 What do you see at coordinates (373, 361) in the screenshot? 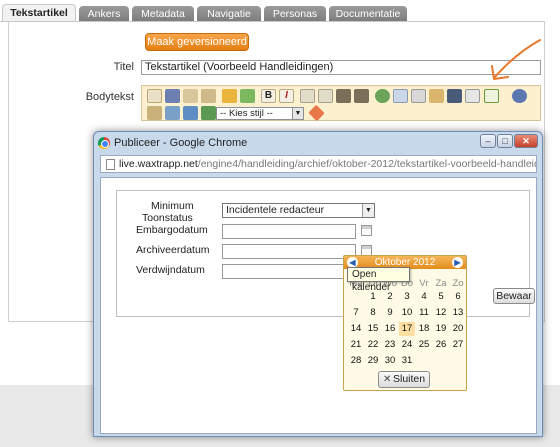
I see `calendar-day: 29` at bounding box center [373, 361].